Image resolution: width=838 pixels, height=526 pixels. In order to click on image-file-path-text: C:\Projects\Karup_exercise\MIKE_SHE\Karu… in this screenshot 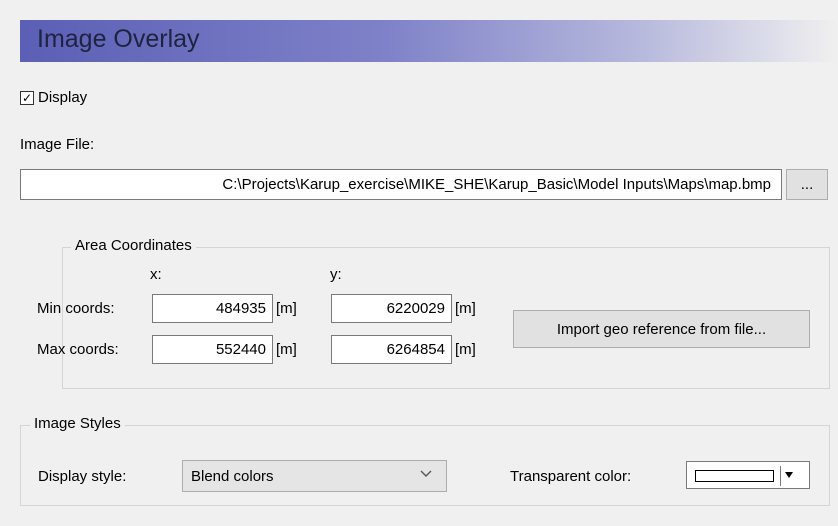, I will do `click(496, 184)`.